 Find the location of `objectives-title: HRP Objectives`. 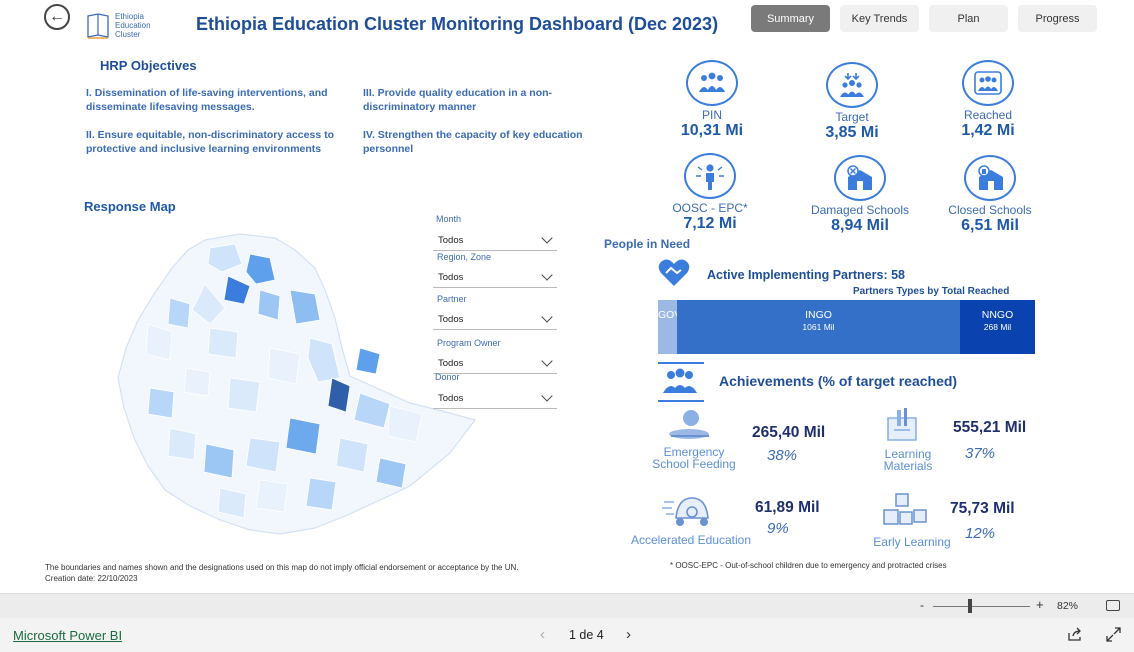

objectives-title: HRP Objectives is located at coordinates (148, 65).